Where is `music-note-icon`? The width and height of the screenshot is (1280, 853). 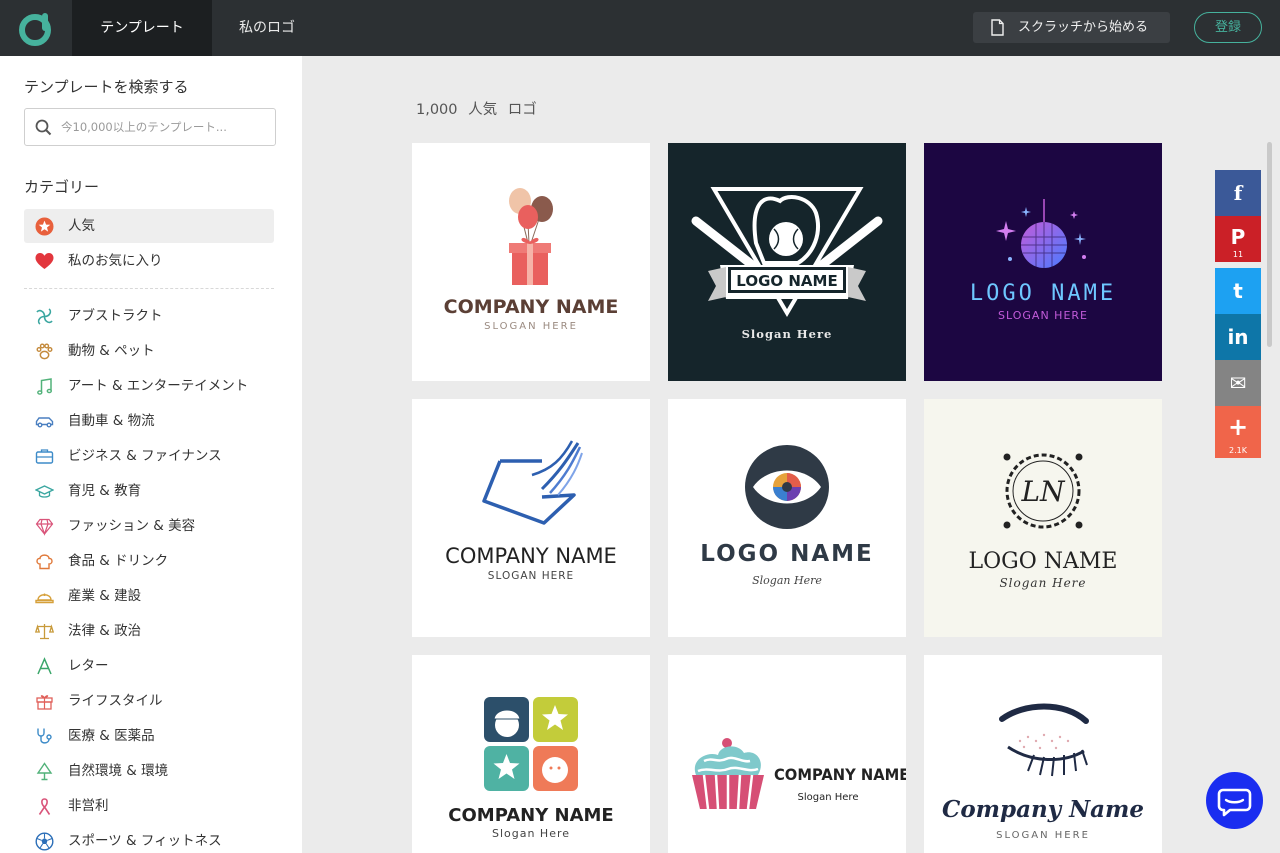
music-note-icon is located at coordinates (45, 386).